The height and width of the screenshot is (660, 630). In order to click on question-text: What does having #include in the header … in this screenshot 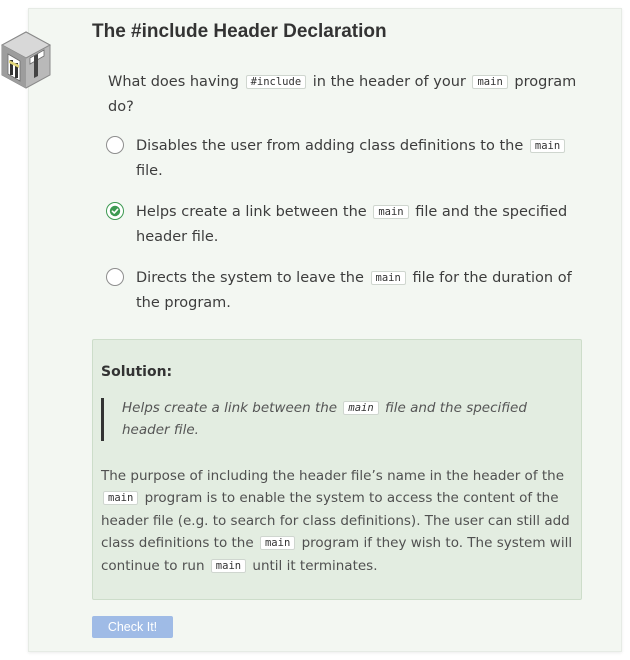, I will do `click(343, 94)`.